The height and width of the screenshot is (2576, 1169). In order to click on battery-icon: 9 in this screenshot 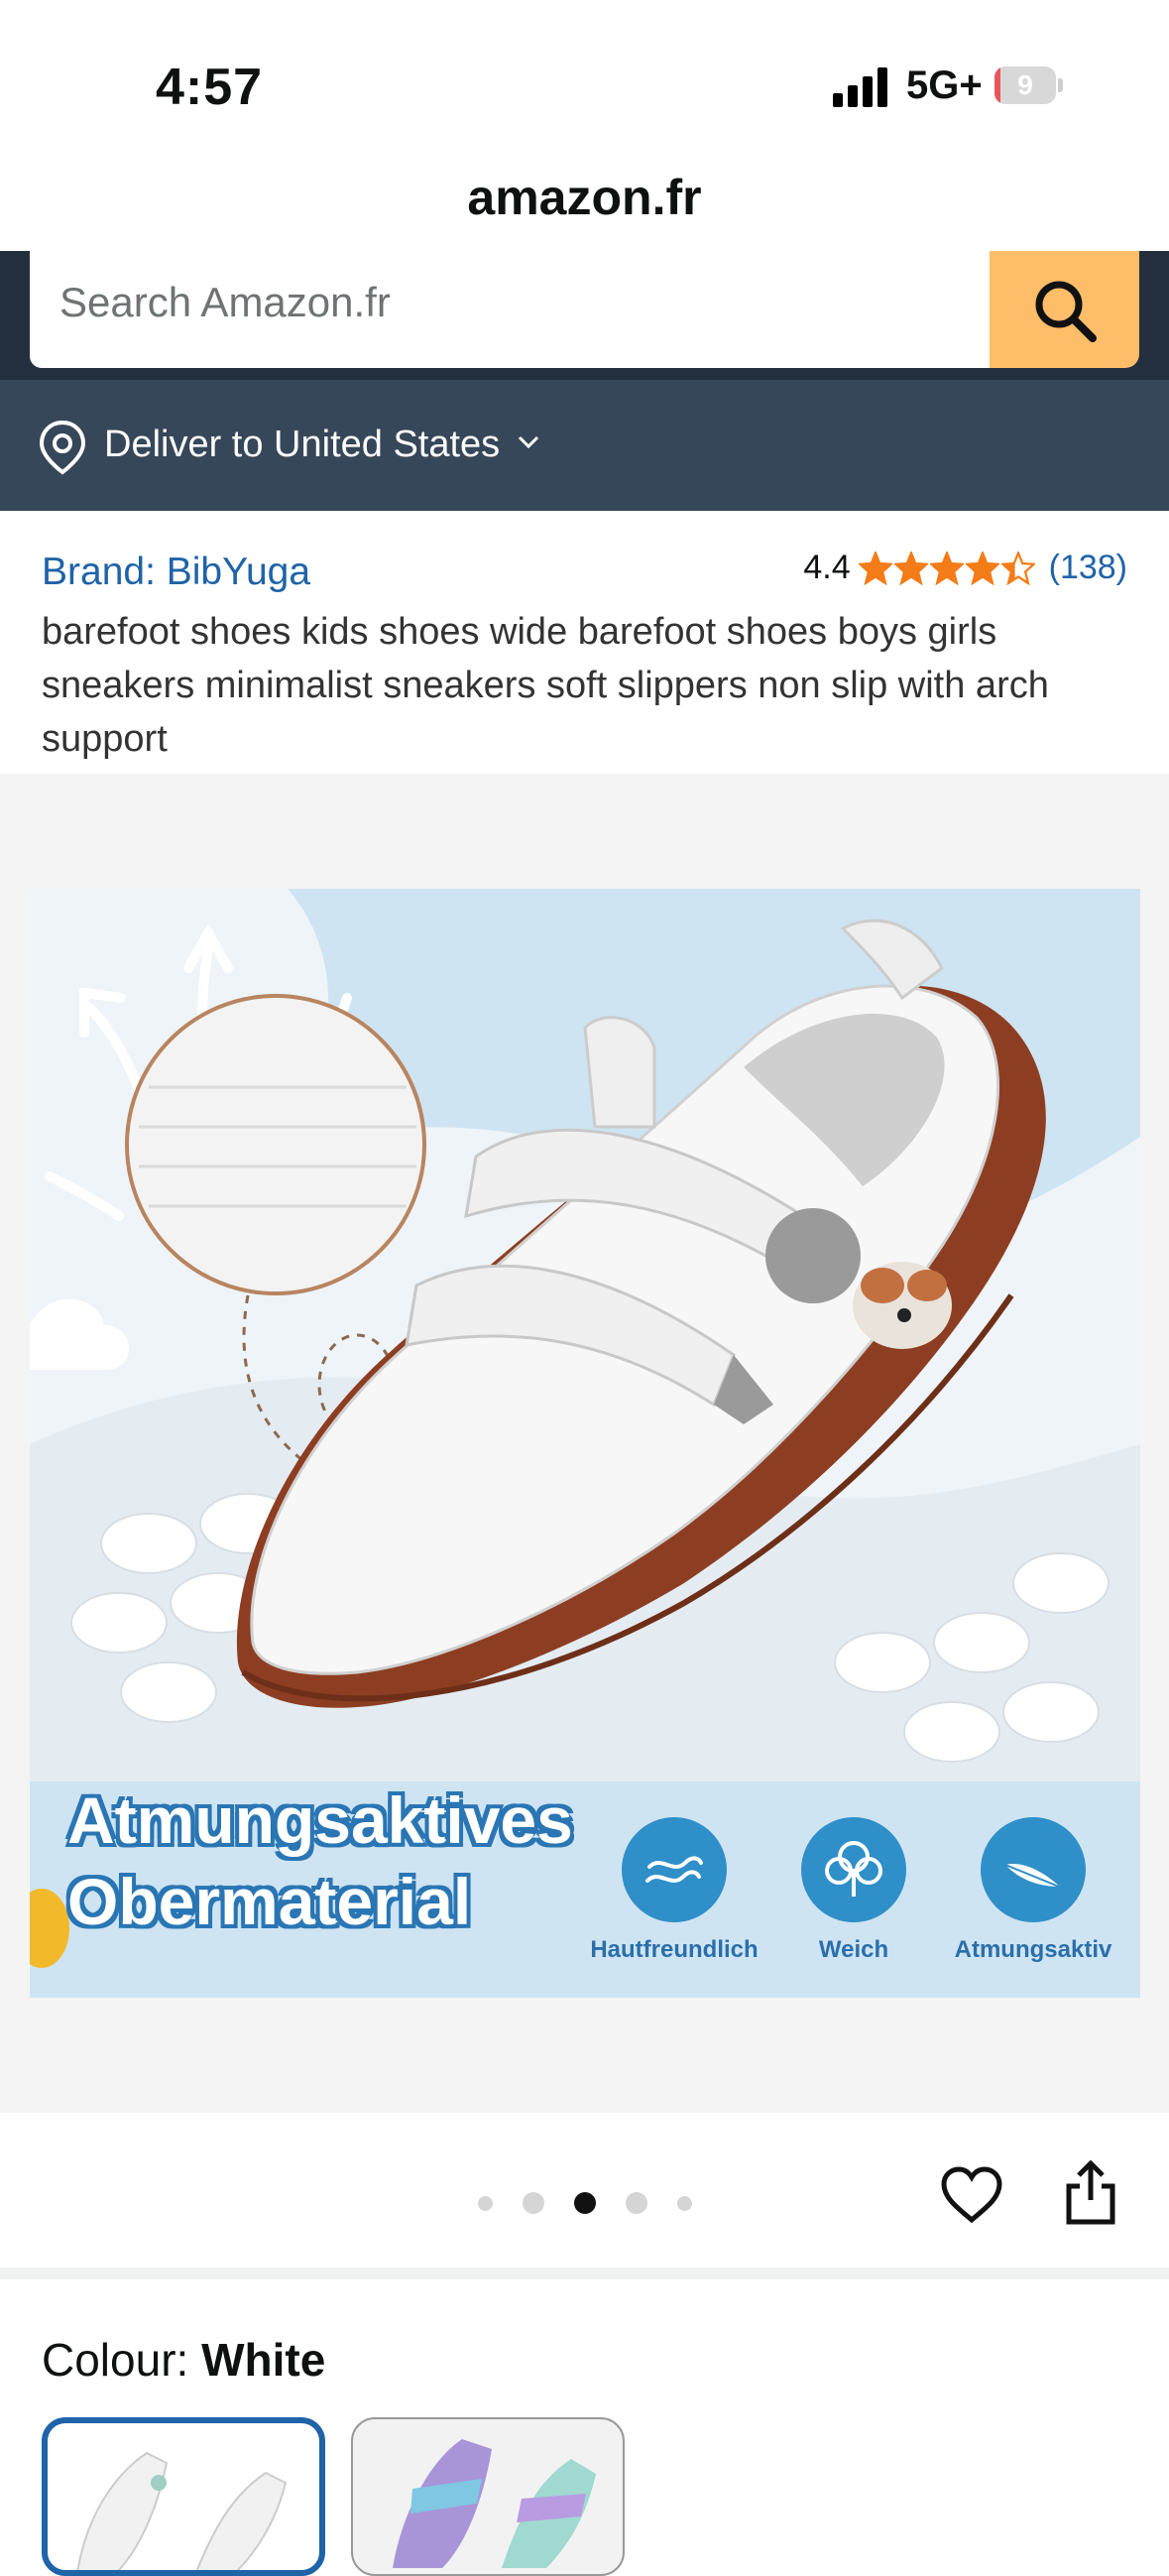, I will do `click(1029, 85)`.